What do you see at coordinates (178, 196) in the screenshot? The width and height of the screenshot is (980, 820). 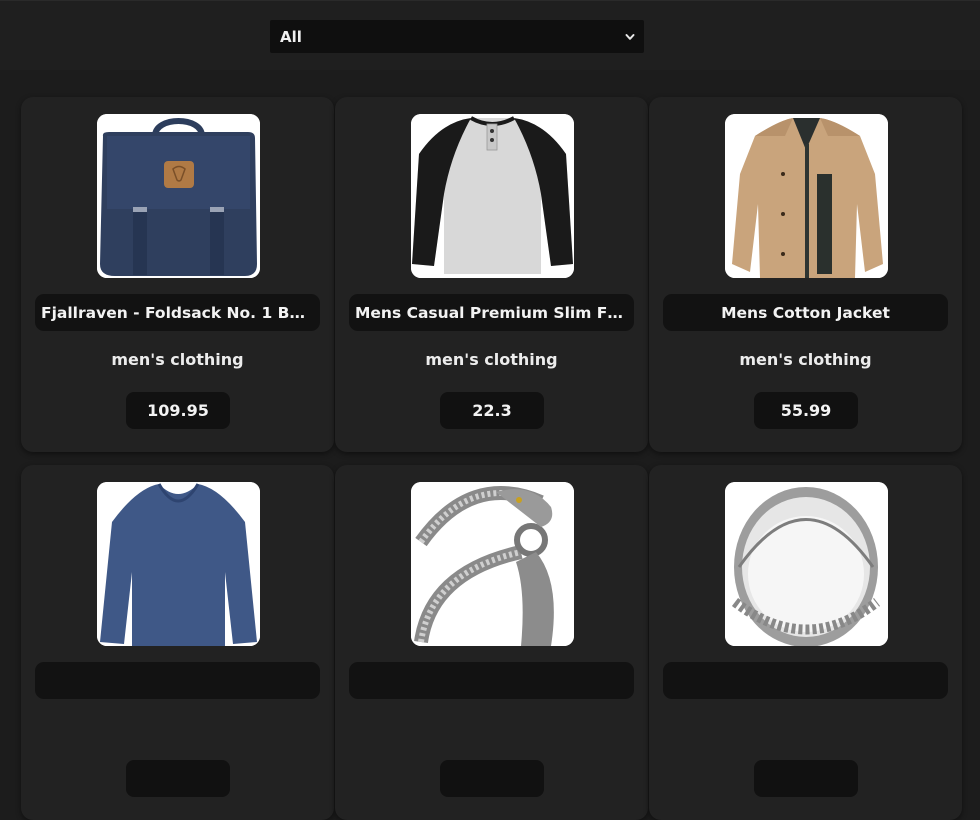 I see `product-image-backpack` at bounding box center [178, 196].